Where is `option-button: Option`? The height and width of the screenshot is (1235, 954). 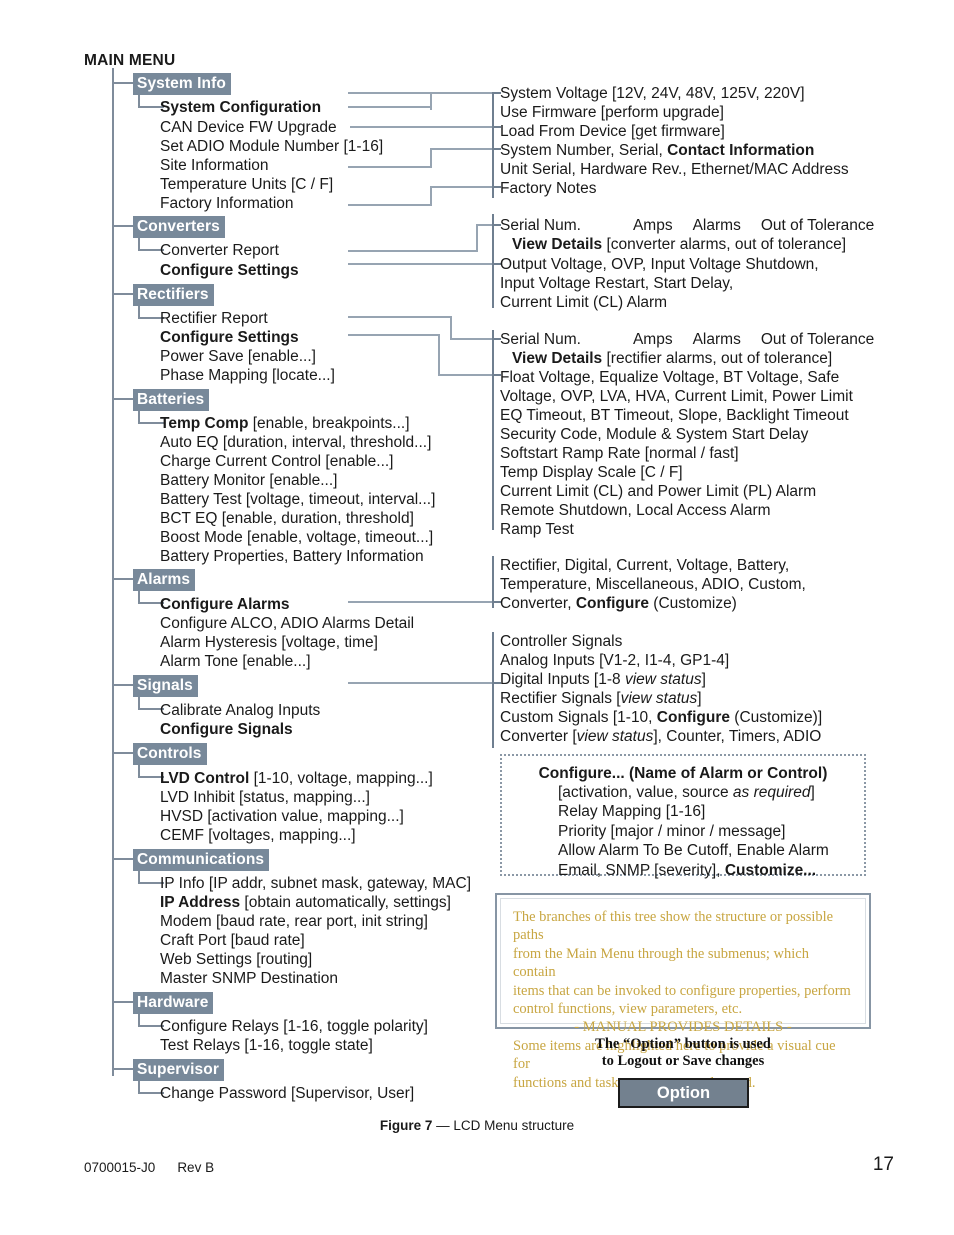
option-button: Option is located at coordinates (683, 1093).